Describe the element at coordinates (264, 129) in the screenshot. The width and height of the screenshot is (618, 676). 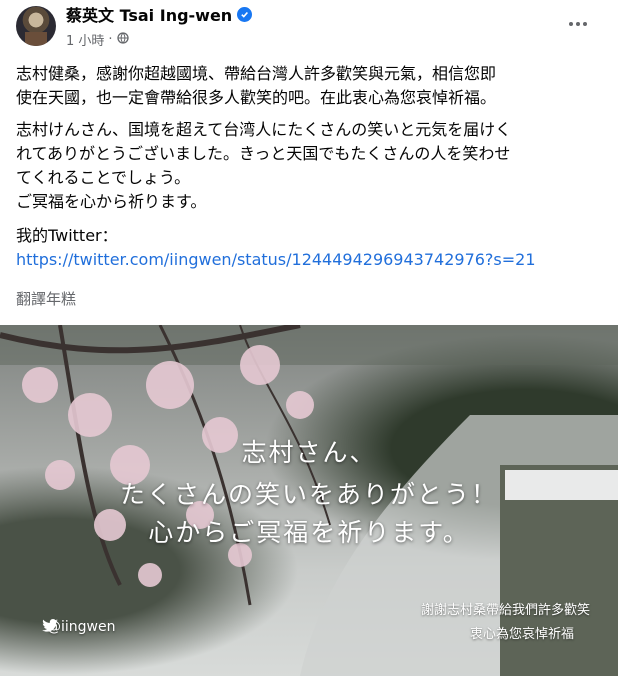
I see `paragraph-line: 志村けんさん、国境を超えて台湾人にたくさんの笑いと元気を届けく` at that location.